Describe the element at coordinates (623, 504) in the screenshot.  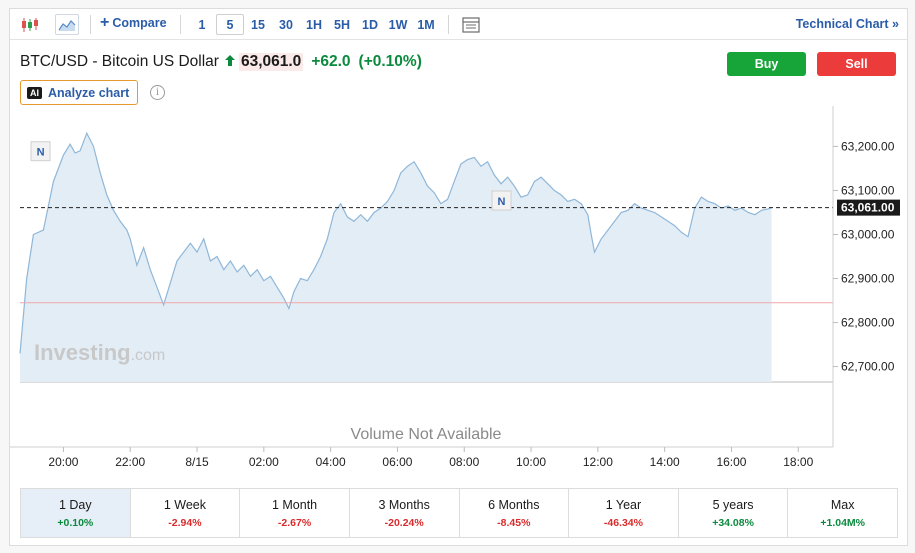
I see `period-label: 1 Year` at that location.